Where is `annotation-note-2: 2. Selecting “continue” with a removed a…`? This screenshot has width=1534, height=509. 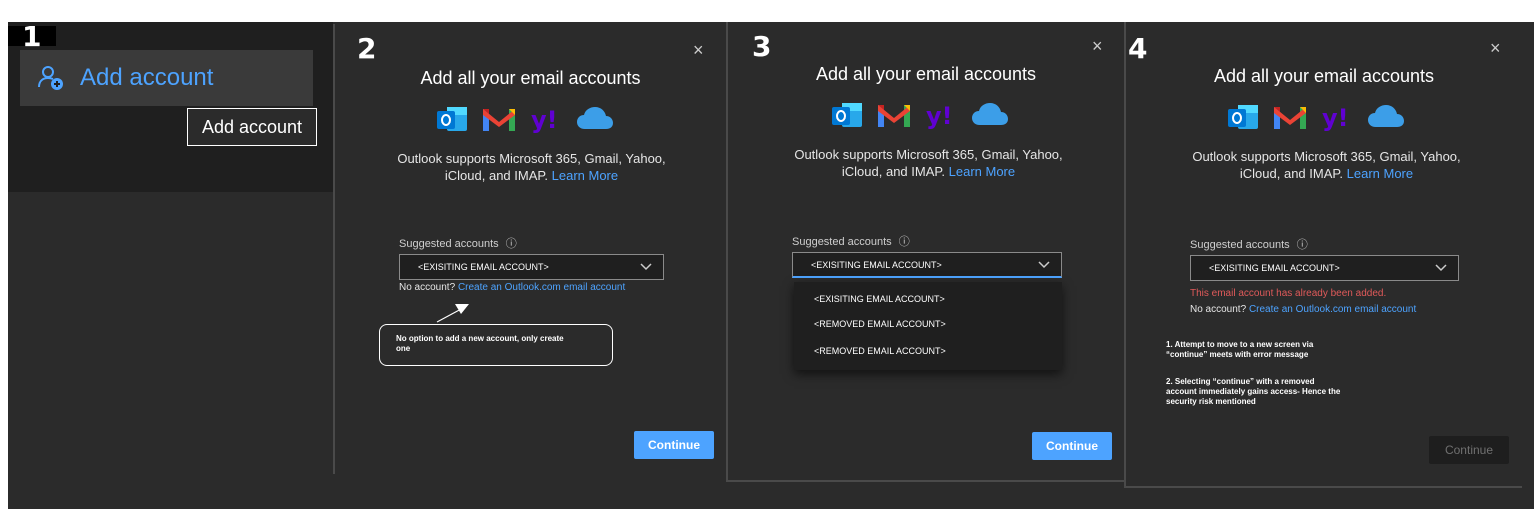
annotation-note-2: 2. Selecting “continue” with a removed a… is located at coordinates (1253, 391).